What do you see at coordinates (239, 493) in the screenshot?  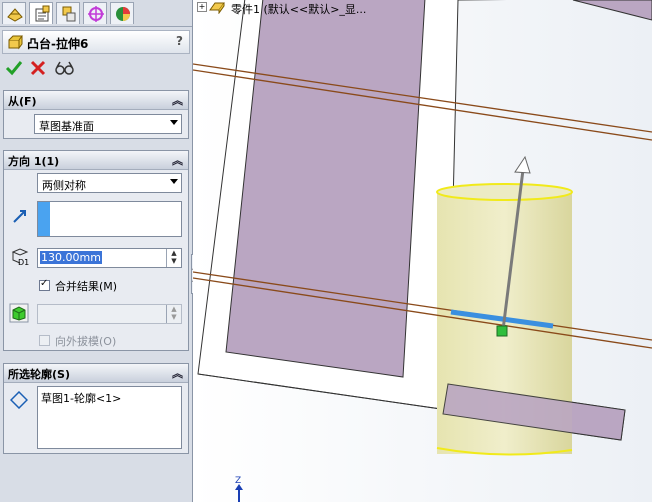 I see `triad-z-axis-icon` at bounding box center [239, 493].